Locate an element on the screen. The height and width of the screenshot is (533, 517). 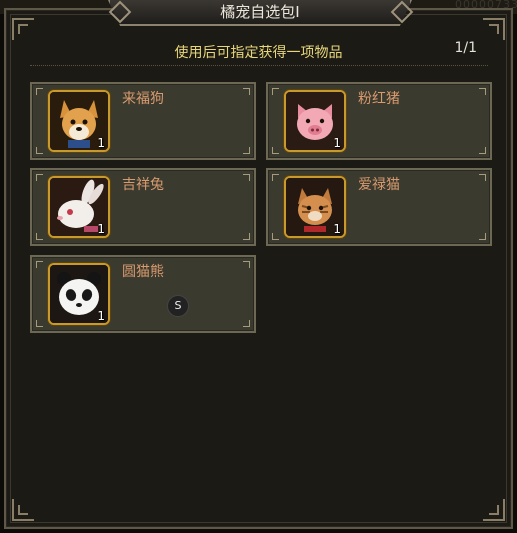
item-name: 爱禄猫 is located at coordinates (379, 185).